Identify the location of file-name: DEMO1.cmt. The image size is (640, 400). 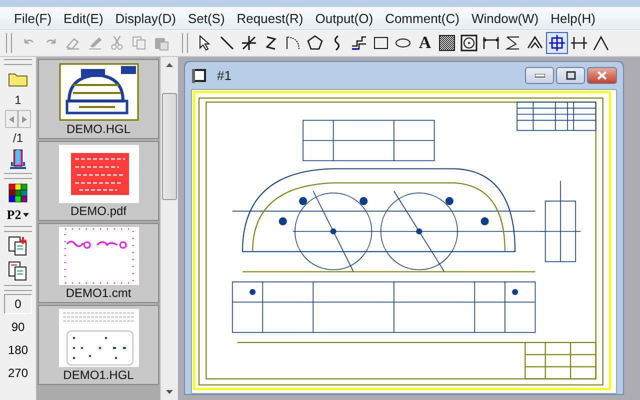
(99, 293).